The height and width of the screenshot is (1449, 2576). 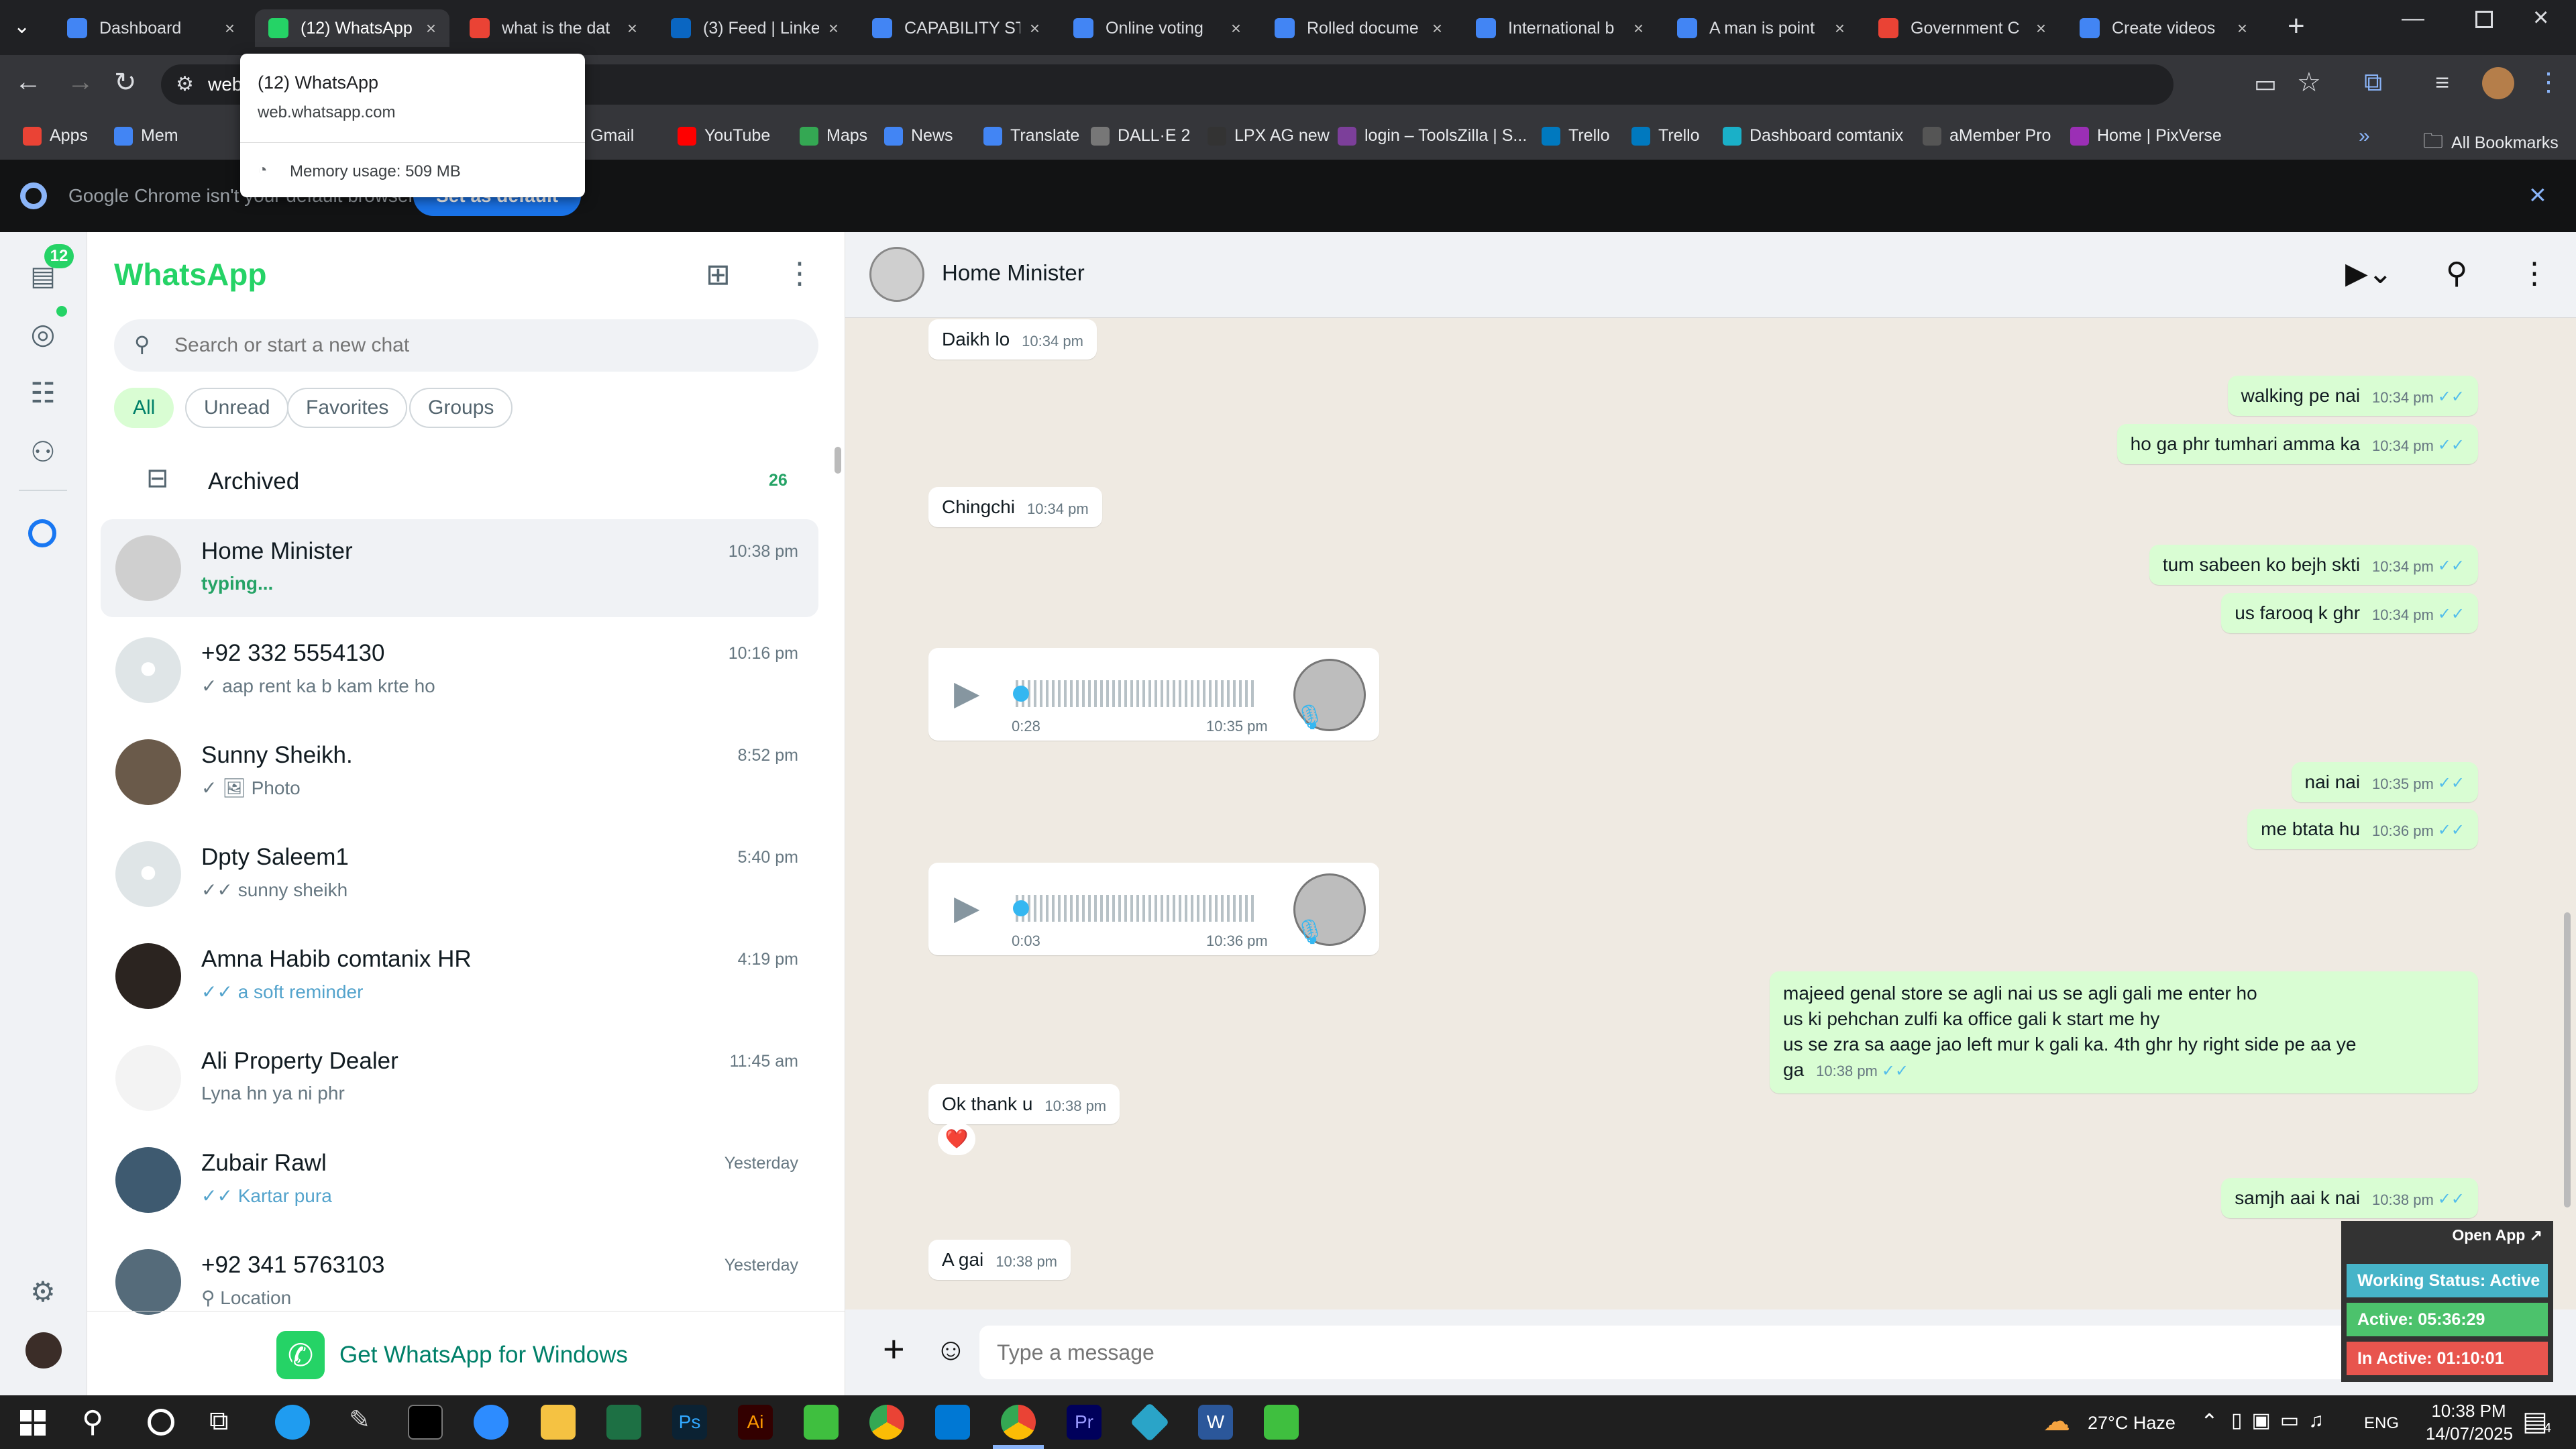 I want to click on chat-menu-icon: ⋮, so click(x=2534, y=273).